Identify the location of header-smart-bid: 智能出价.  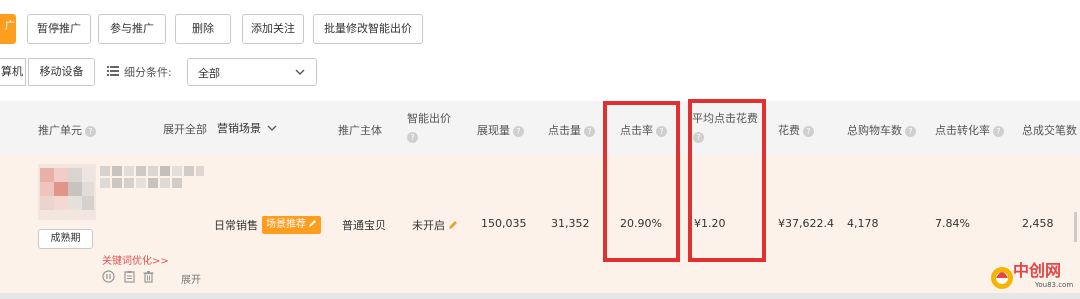
(429, 118).